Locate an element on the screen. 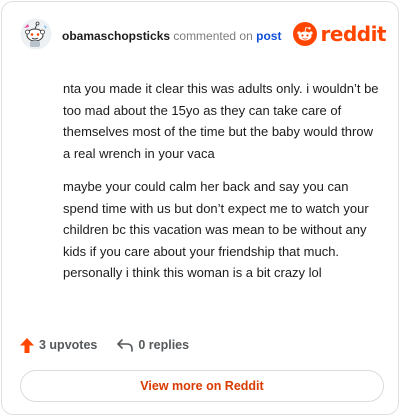 Image resolution: width=400 pixels, height=416 pixels. view-more-button: View more on Reddit is located at coordinates (202, 386).